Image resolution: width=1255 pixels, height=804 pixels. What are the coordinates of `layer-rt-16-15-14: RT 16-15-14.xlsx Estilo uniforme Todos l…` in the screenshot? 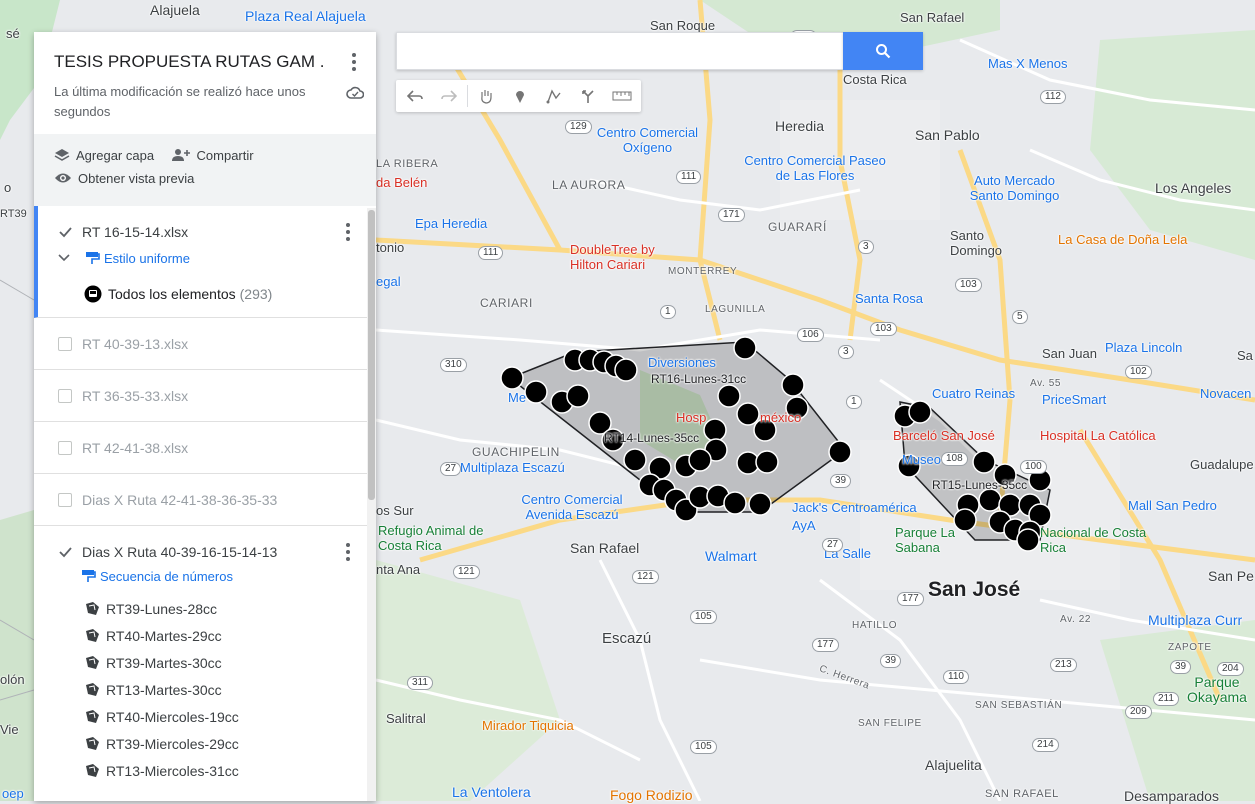 It's located at (205, 262).